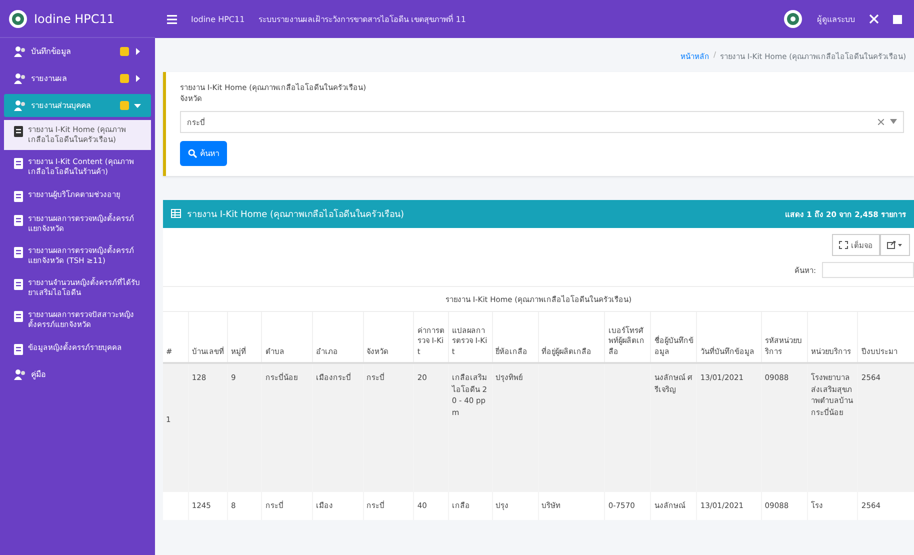 The width and height of the screenshot is (914, 555). What do you see at coordinates (881, 121) in the screenshot?
I see `clear-icon` at bounding box center [881, 121].